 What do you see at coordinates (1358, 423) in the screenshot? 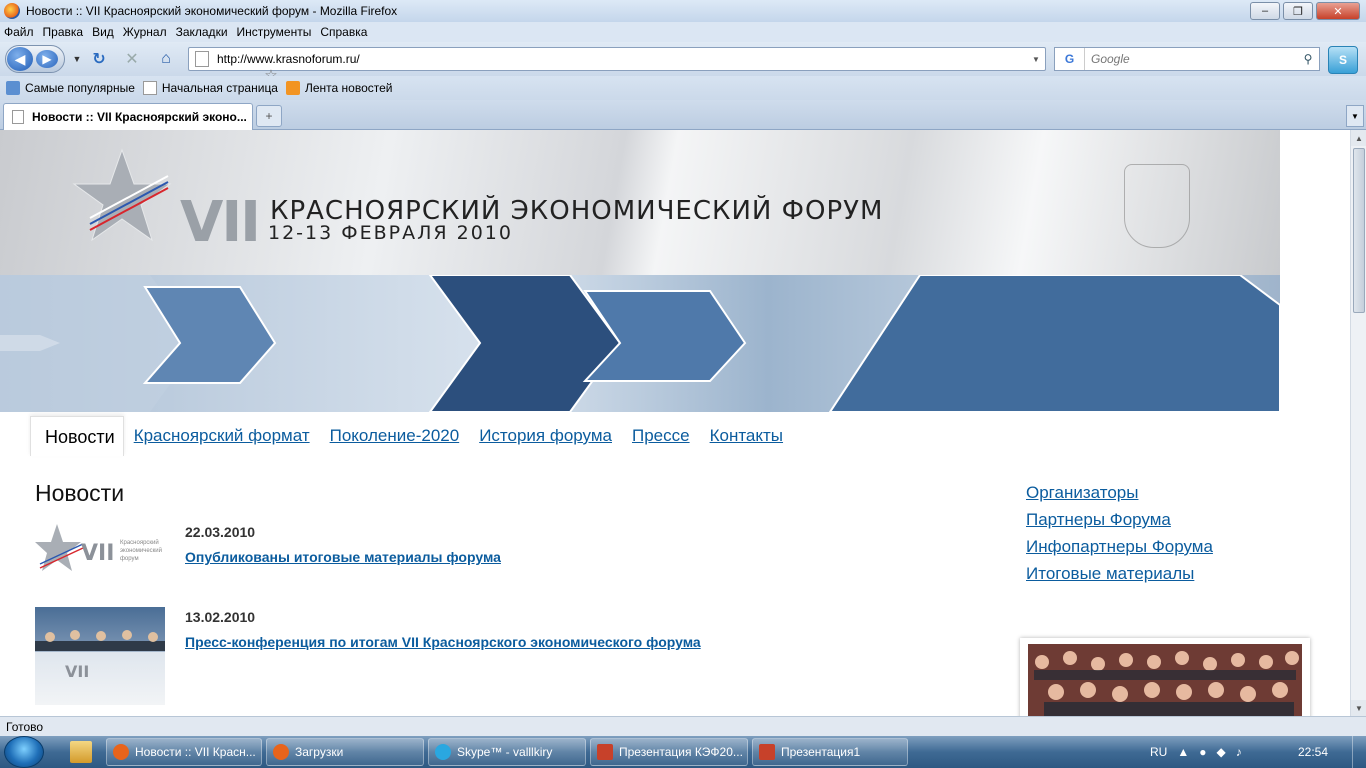
I see `page-scrollbar: ▲ ▼` at bounding box center [1358, 423].